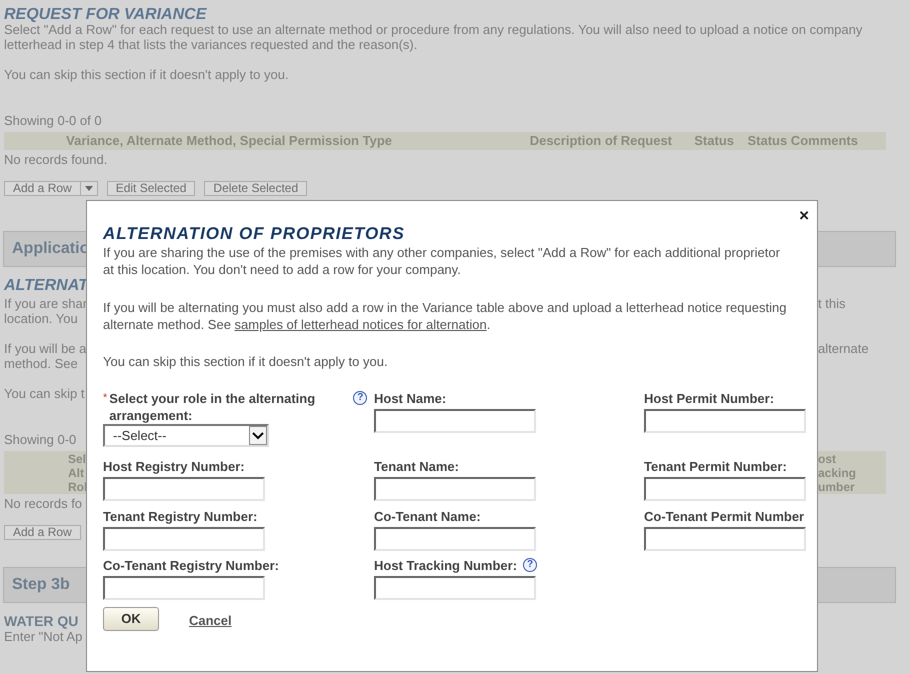 The width and height of the screenshot is (910, 674). I want to click on field-label: Host Registry Number:, so click(174, 466).